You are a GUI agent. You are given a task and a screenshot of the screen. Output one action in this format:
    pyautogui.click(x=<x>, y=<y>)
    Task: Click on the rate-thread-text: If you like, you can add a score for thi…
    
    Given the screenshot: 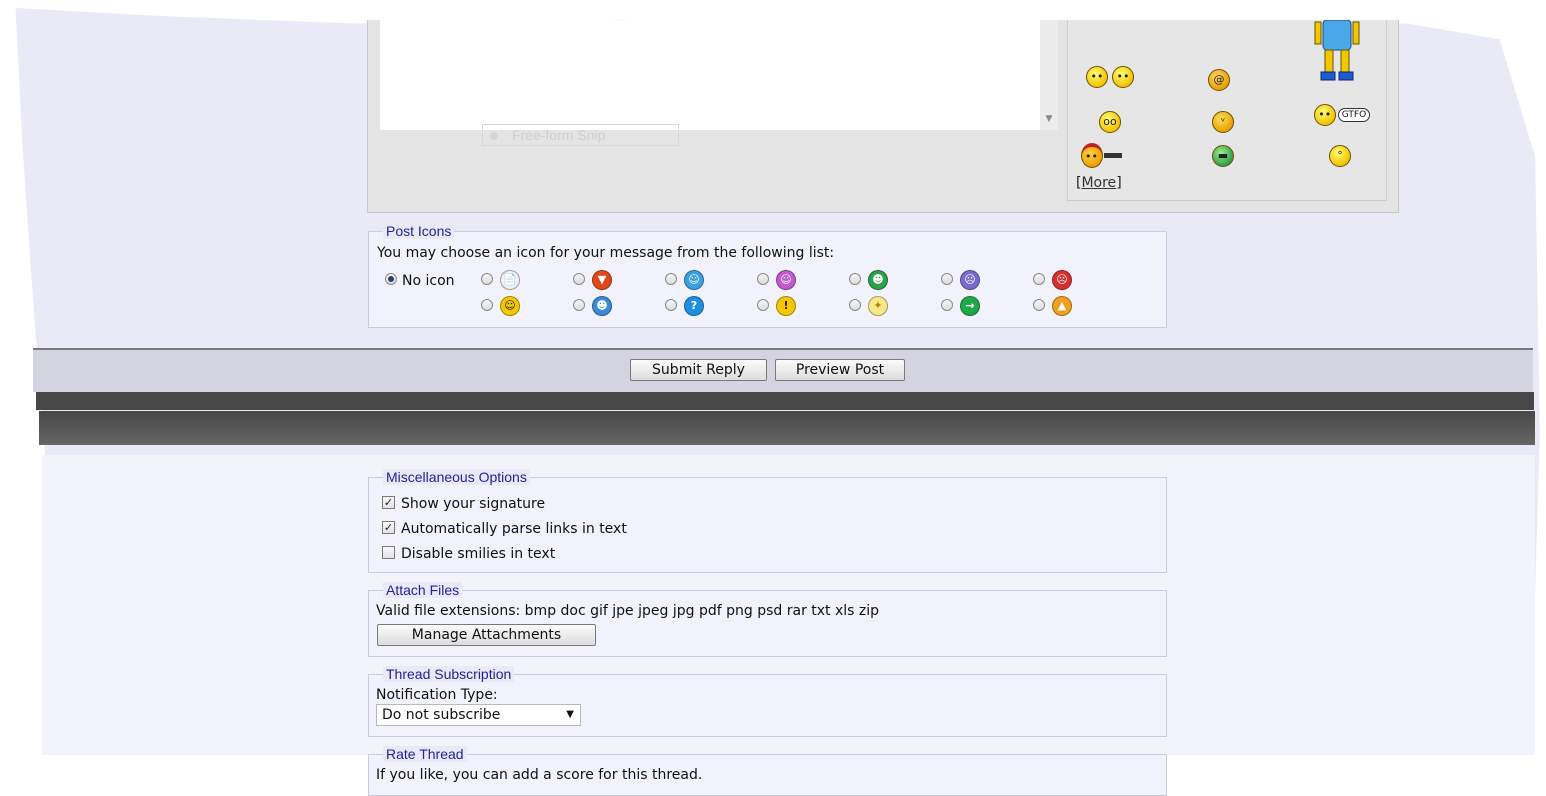 What is the action you would take?
    pyautogui.click(x=539, y=775)
    